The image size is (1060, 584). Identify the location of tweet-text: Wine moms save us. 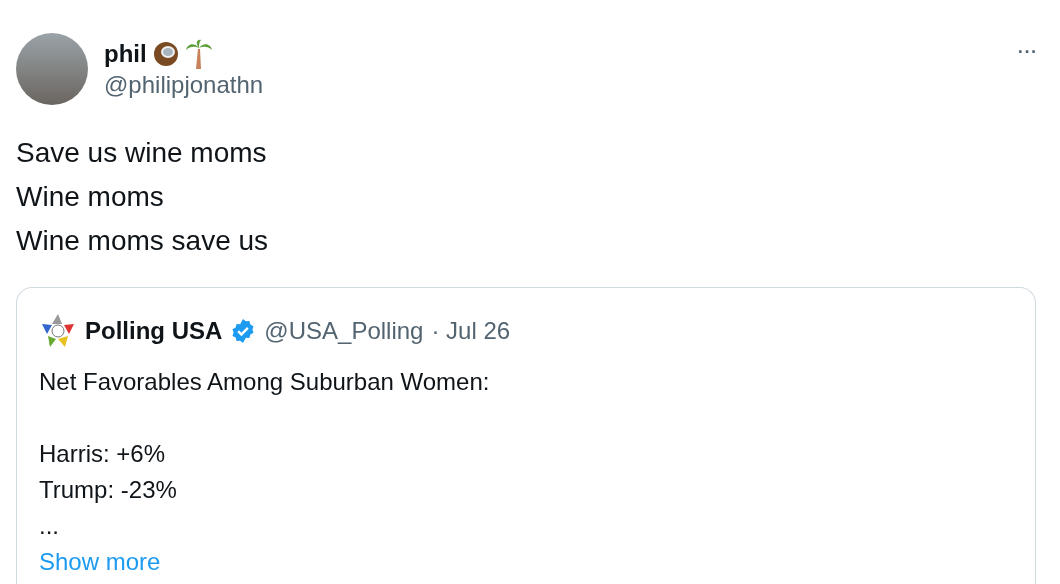
(143, 241).